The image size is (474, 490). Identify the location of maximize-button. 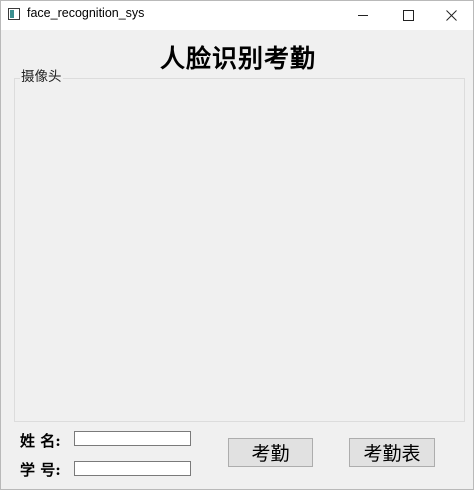
(408, 15).